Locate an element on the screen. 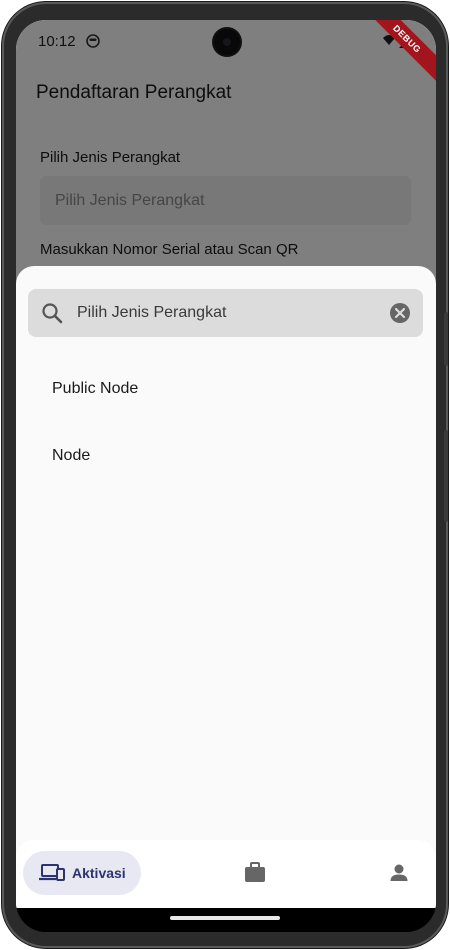  bottom-navigation: Aktivasi is located at coordinates (226, 874).